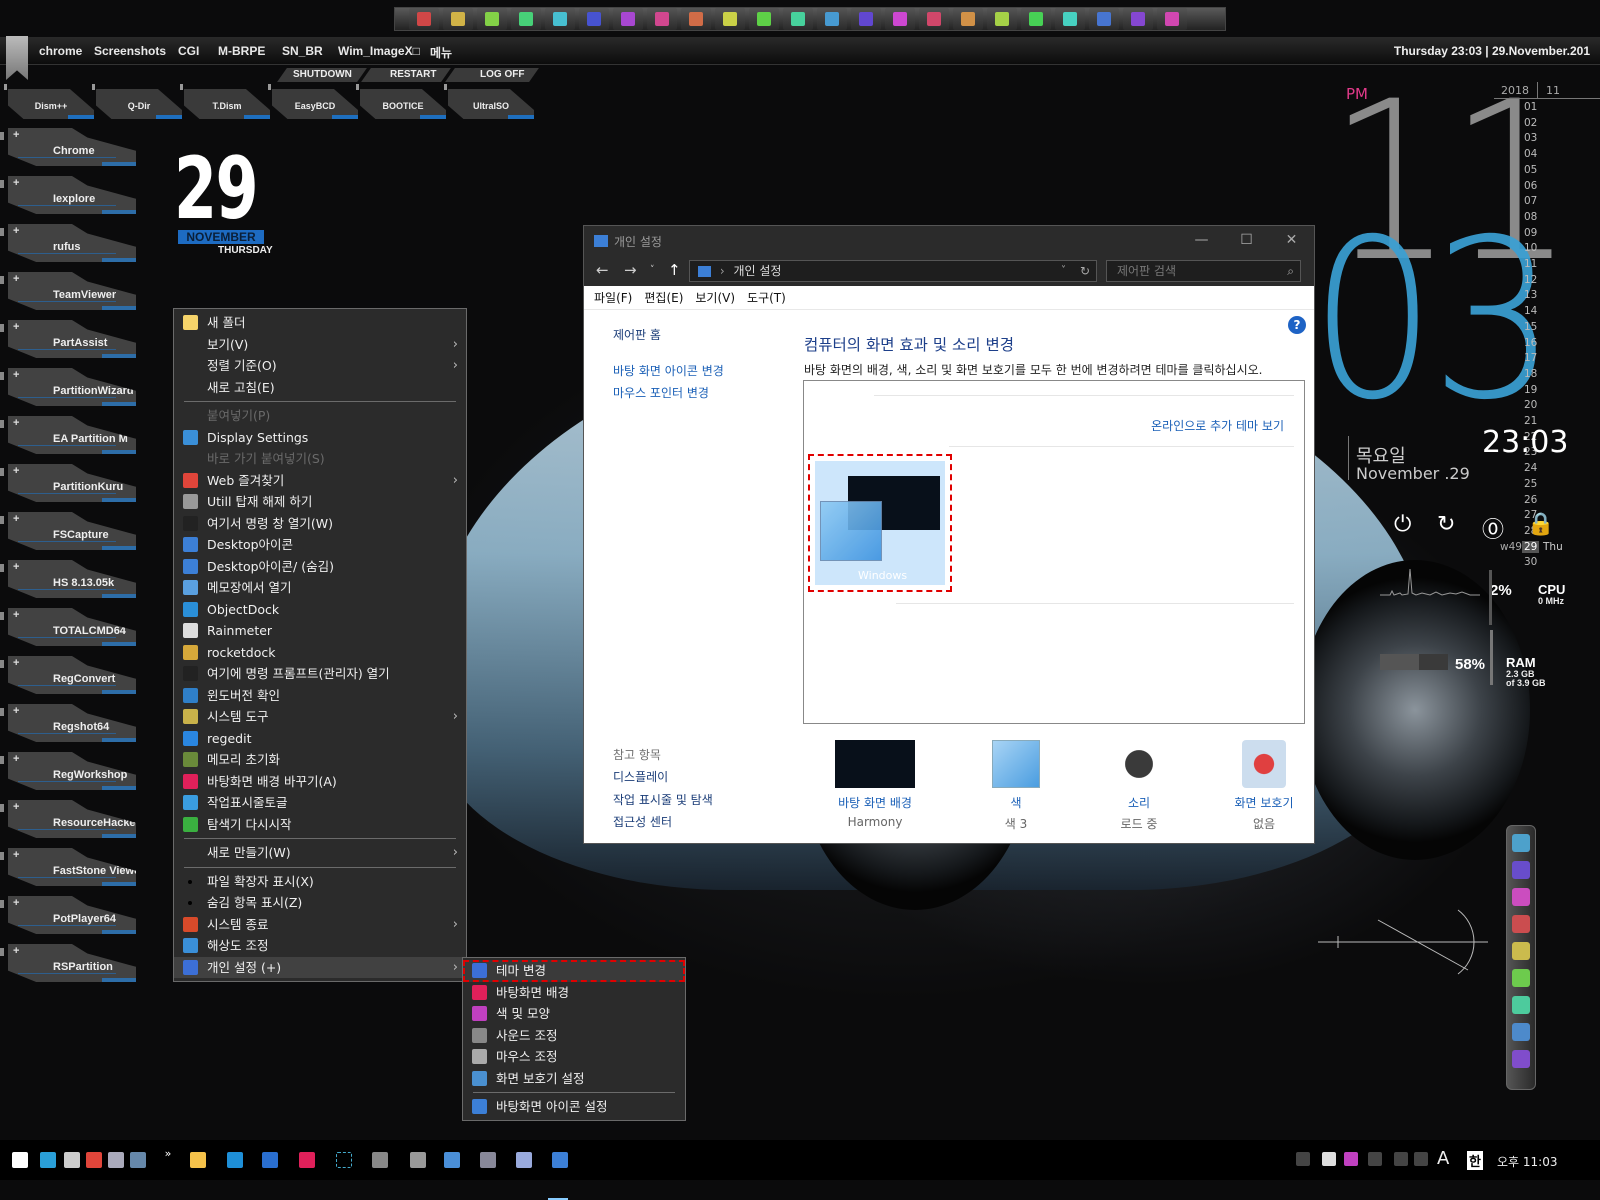 The image size is (1600, 1200). Describe the element at coordinates (574, 1036) in the screenshot. I see `menu-item: 사운드 조정` at that location.